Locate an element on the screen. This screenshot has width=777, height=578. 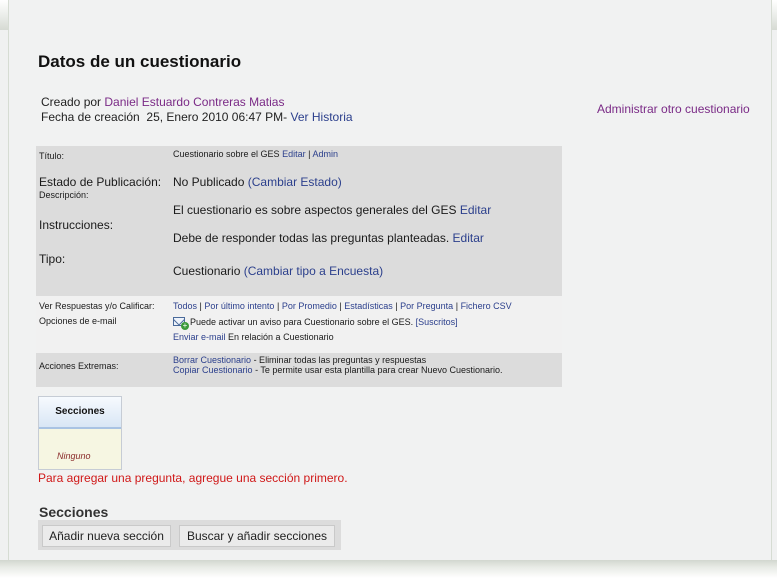
add-section-button: Añadir nueva sección is located at coordinates (106, 536).